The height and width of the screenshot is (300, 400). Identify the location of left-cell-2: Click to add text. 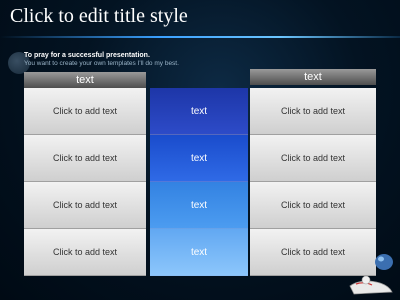
(85, 158).